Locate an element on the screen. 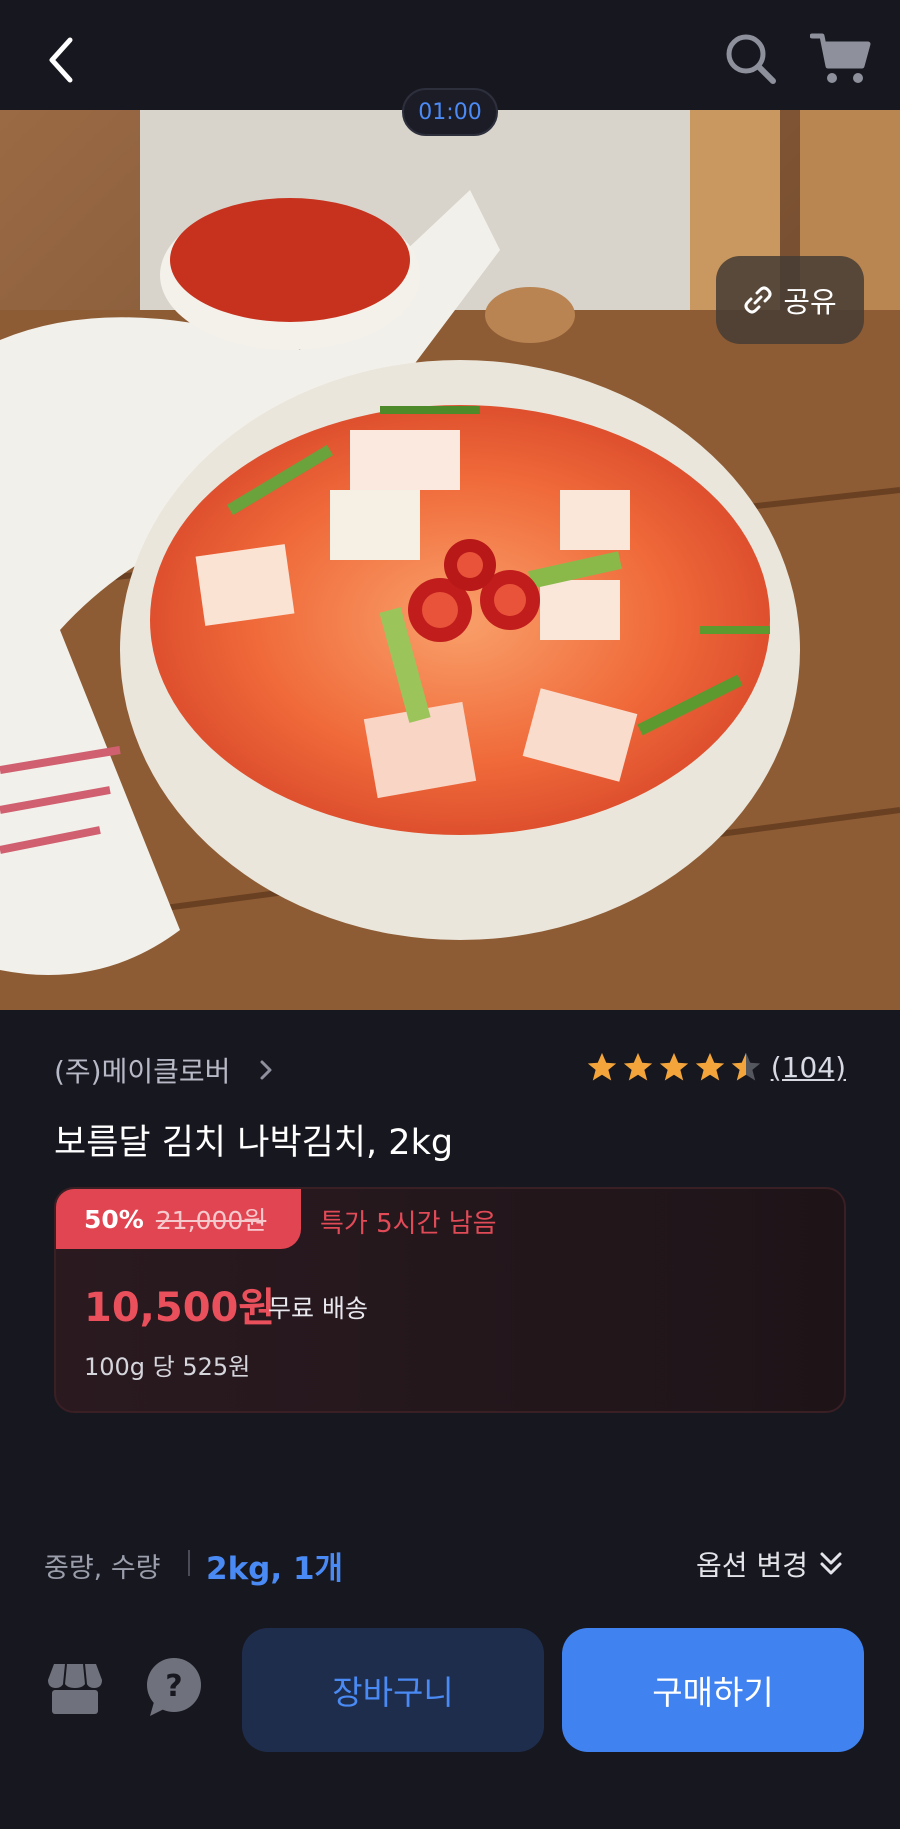 The height and width of the screenshot is (1829, 900). help-chat-icon: ? is located at coordinates (174, 1687).